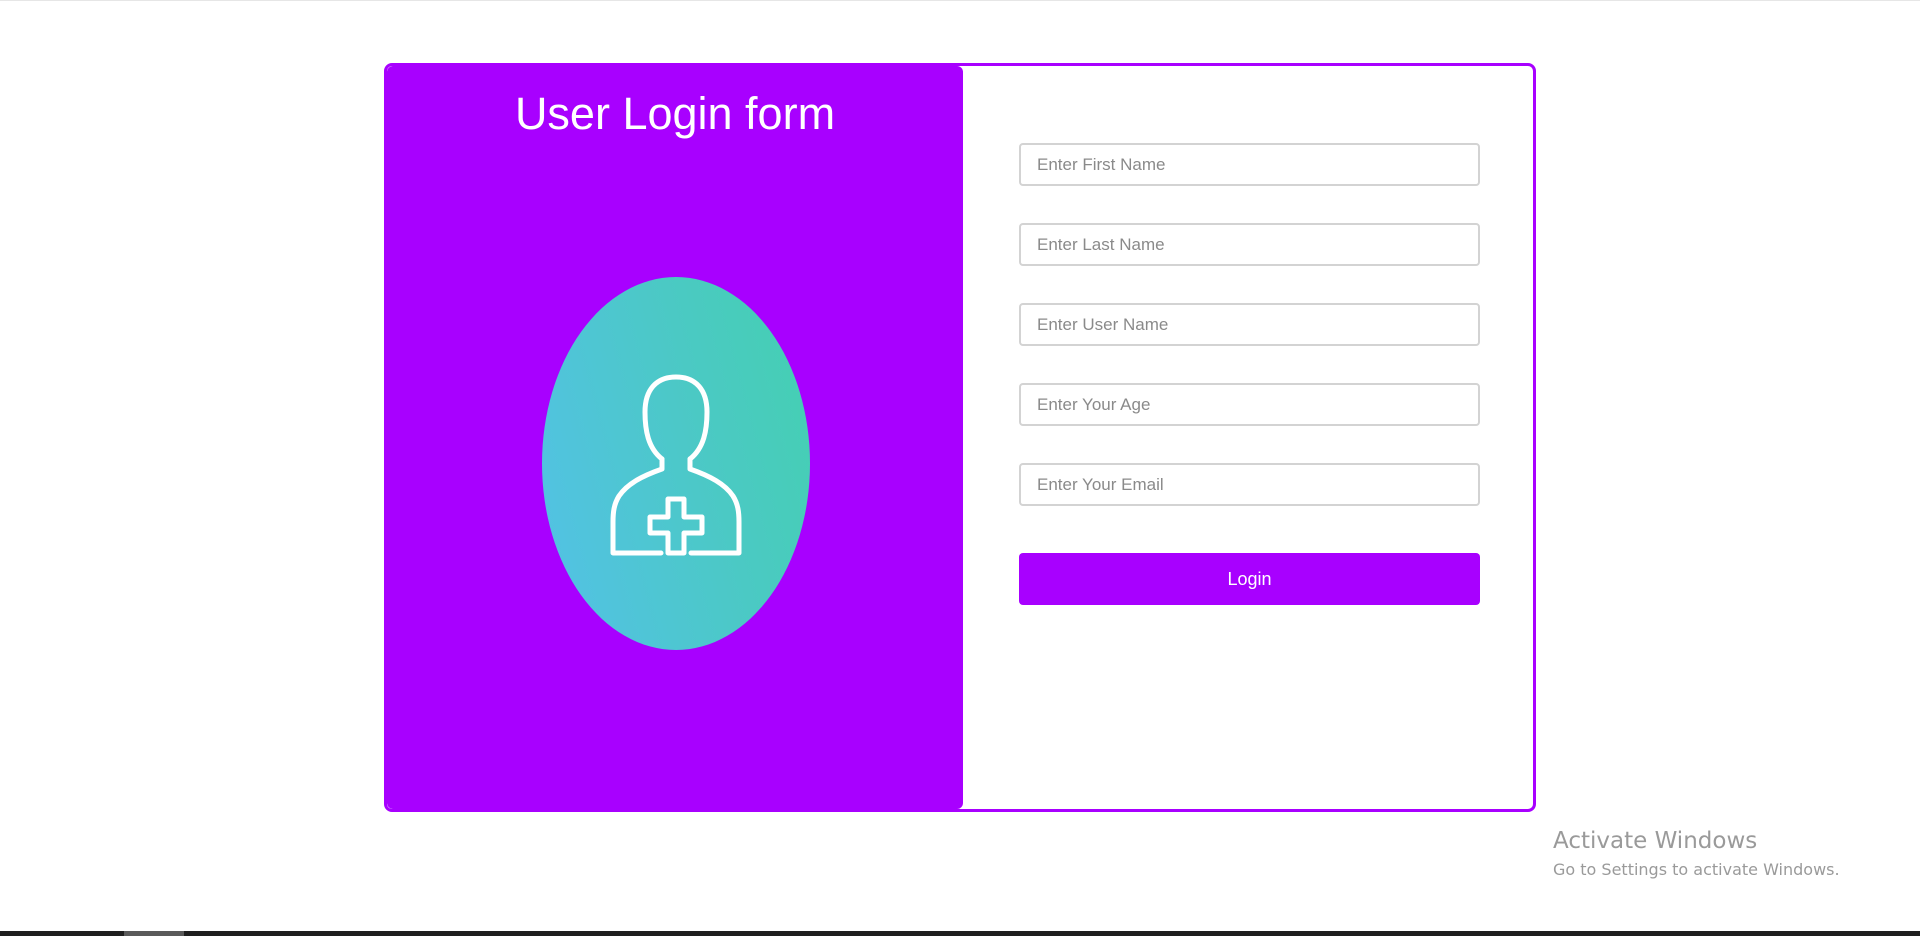 Image resolution: width=1920 pixels, height=936 pixels. What do you see at coordinates (1655, 841) in the screenshot?
I see `watermark-title: Activate Windows` at bounding box center [1655, 841].